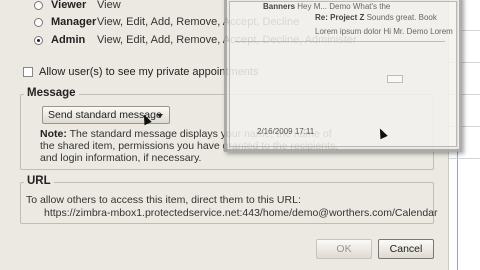  I want to click on background-row-line, so click(464, 158).